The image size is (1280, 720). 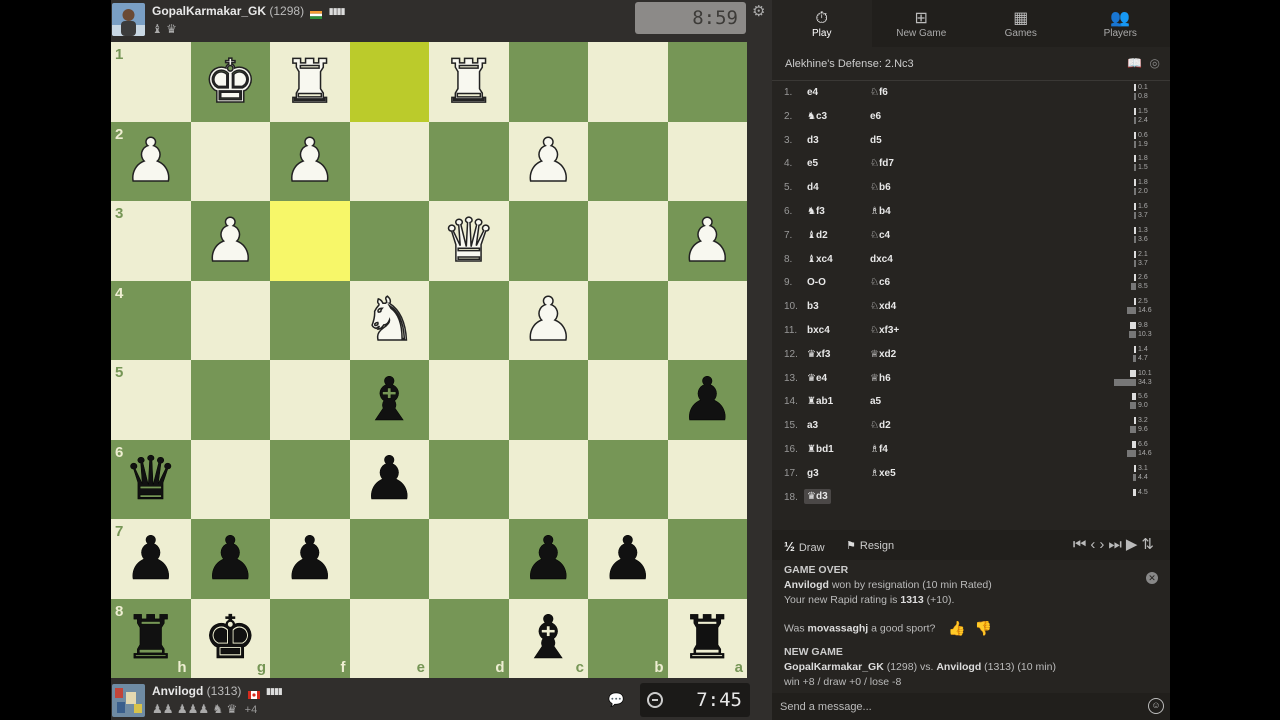 I want to click on white-queen-icon: ♛, so click(x=468, y=241).